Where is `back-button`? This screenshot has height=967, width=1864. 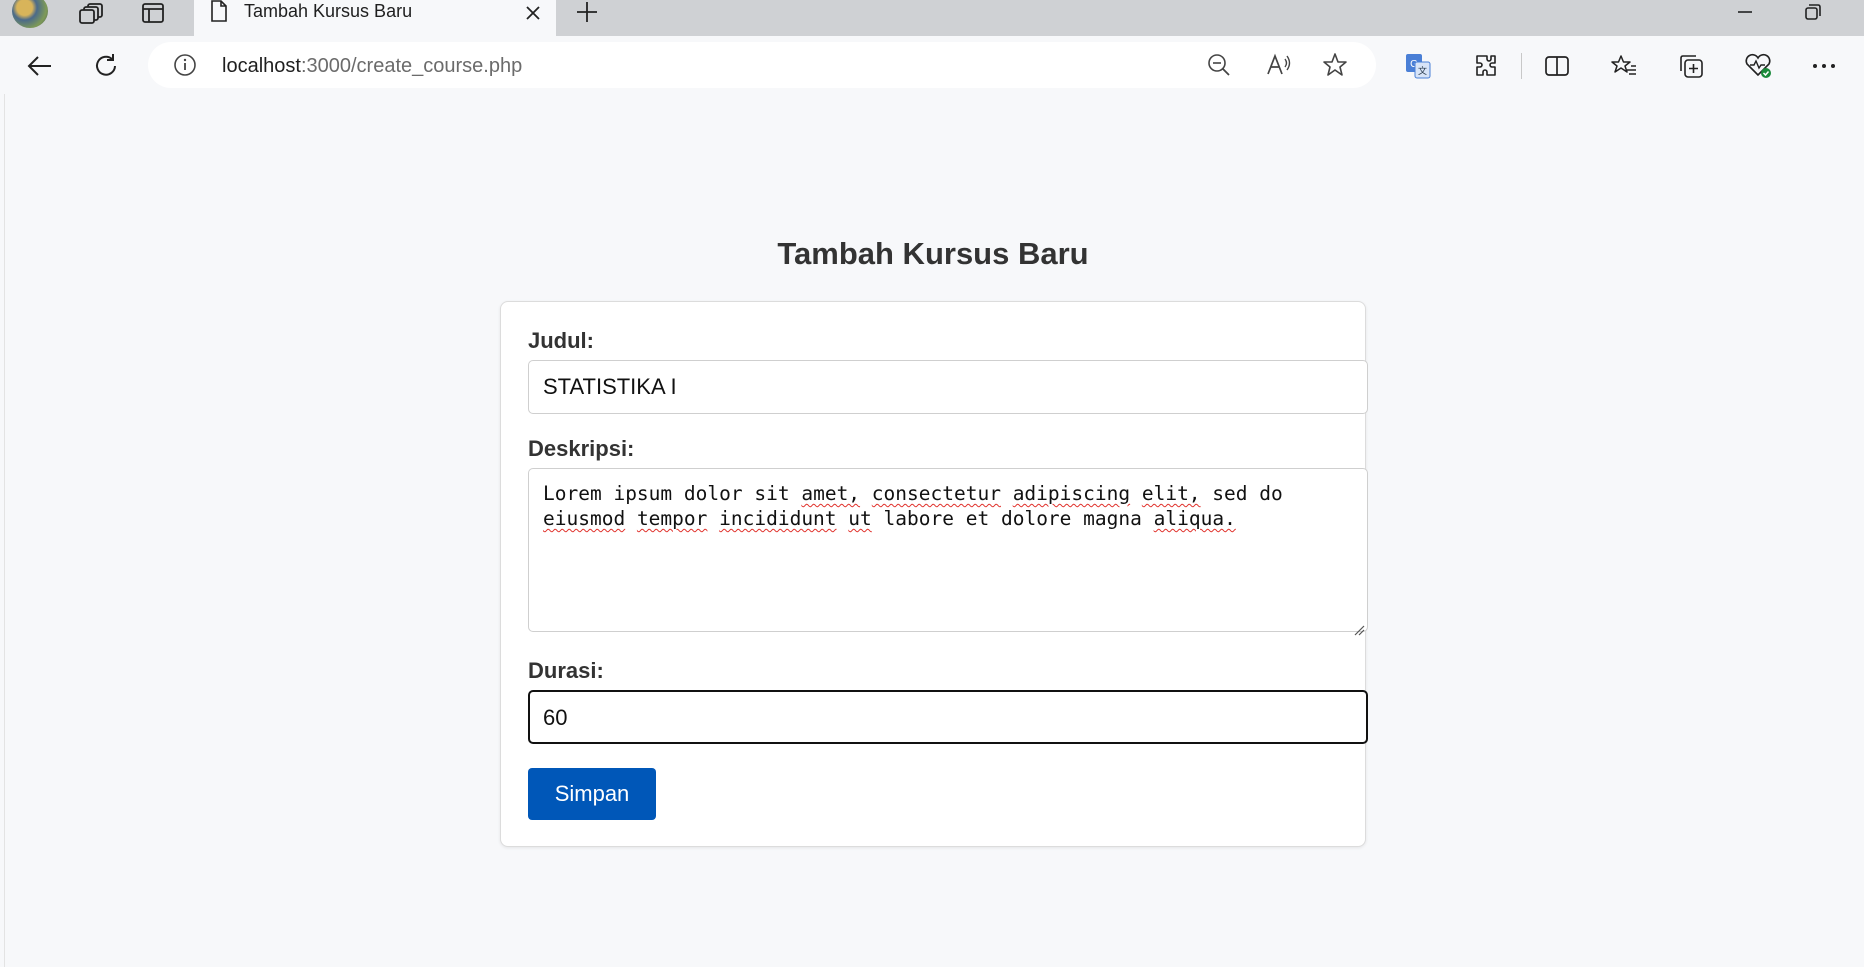 back-button is located at coordinates (40, 66).